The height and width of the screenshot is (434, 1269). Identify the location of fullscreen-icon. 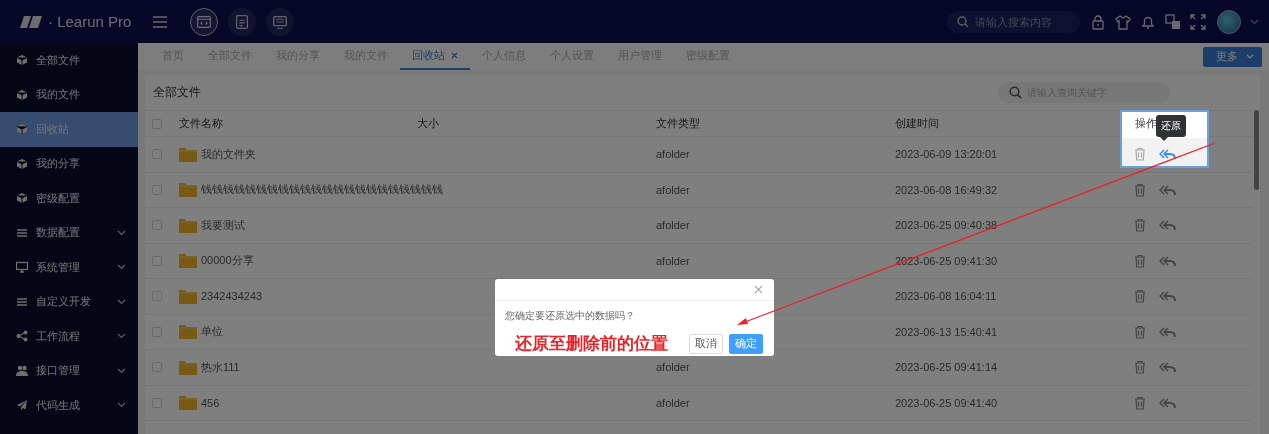
(1198, 21).